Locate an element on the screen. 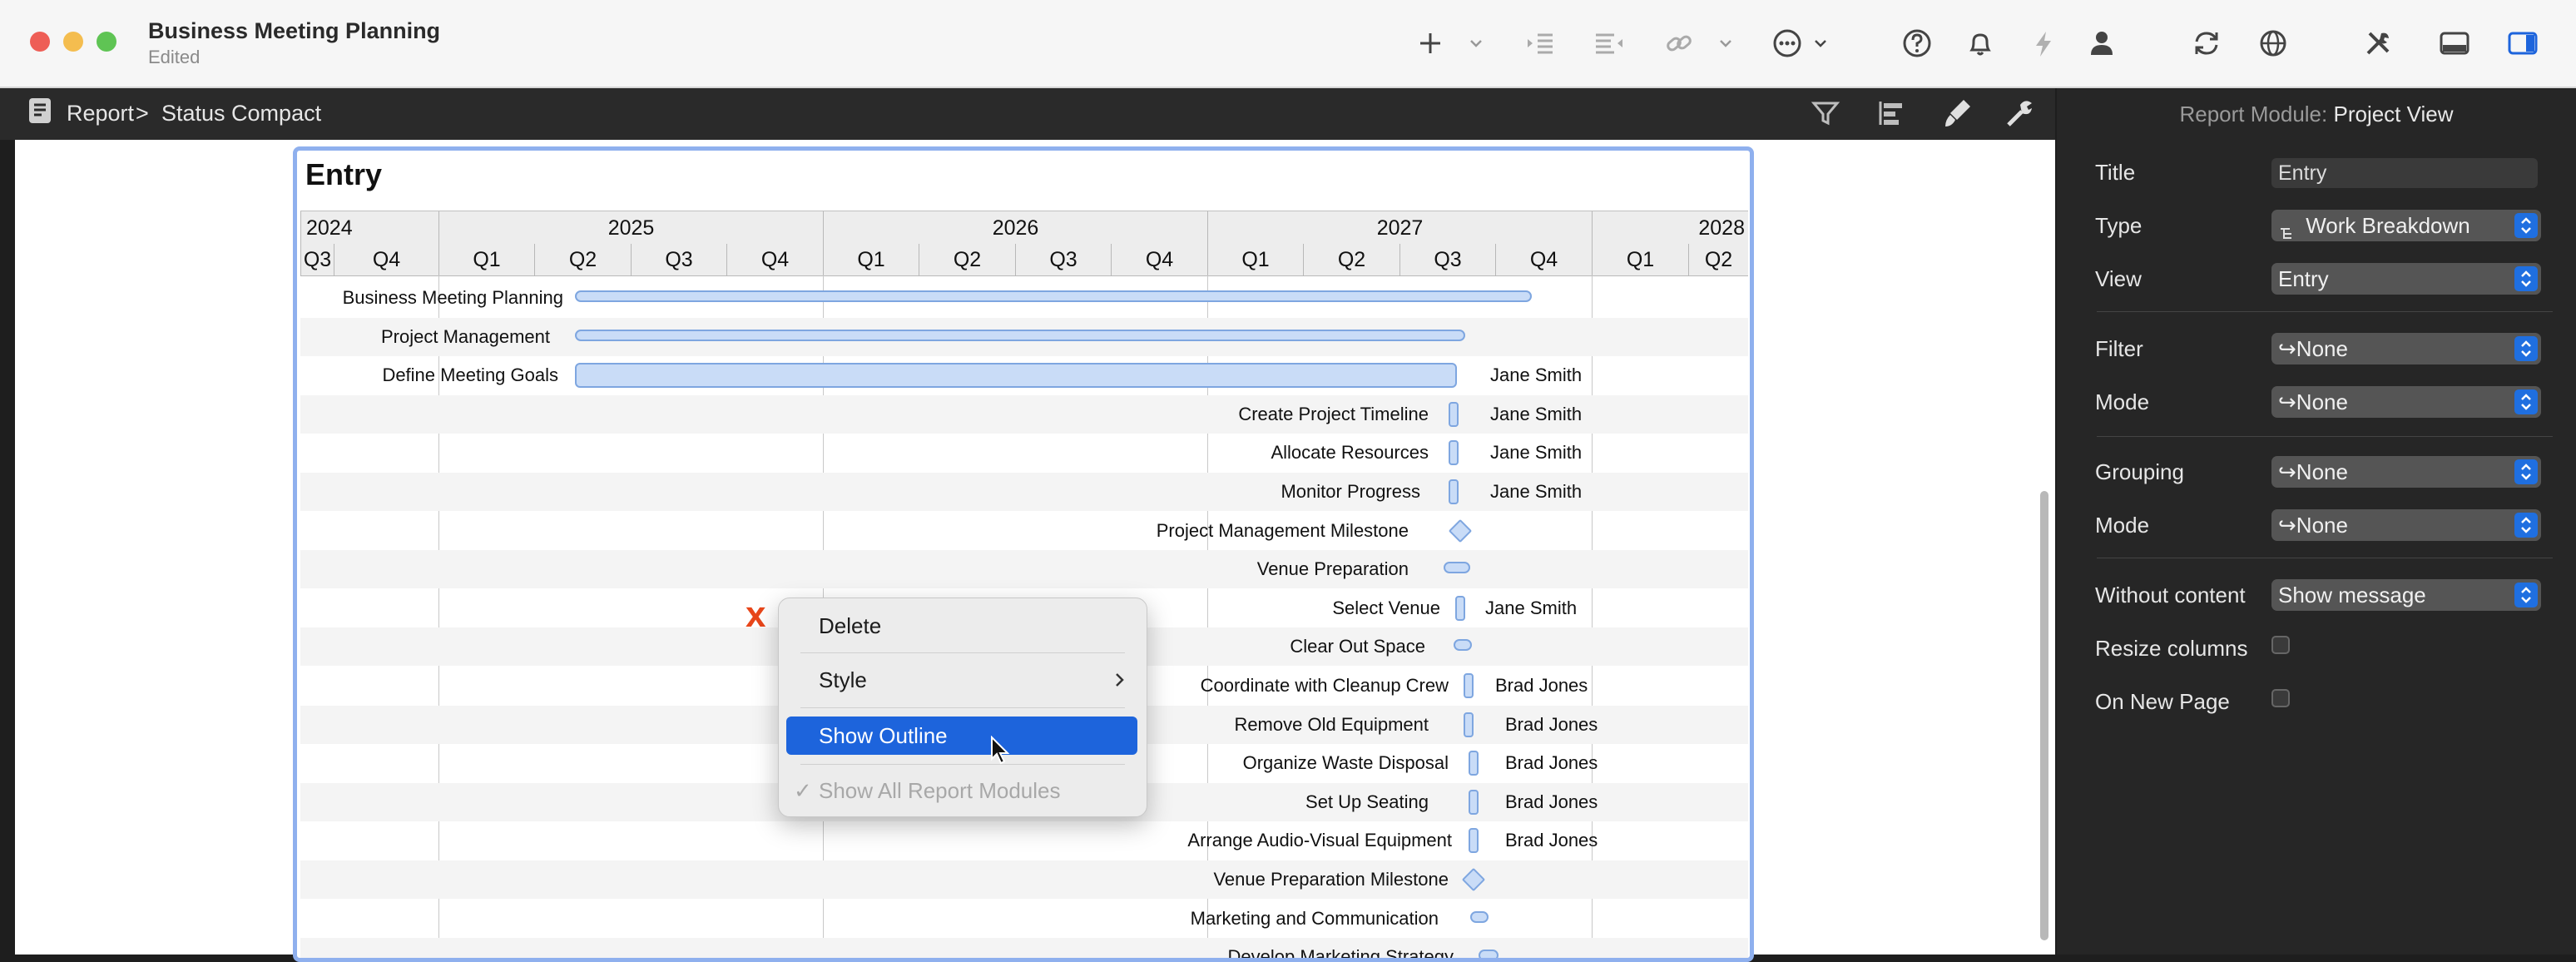  breadcrumb-current: Status Compact is located at coordinates (241, 113).